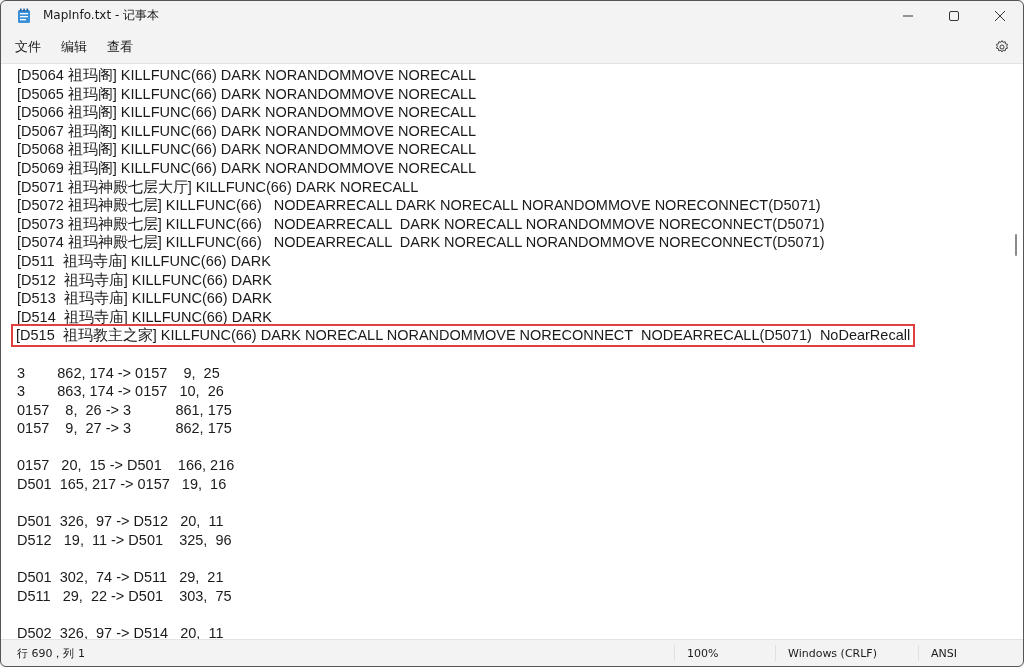 The width and height of the screenshot is (1024, 667). I want to click on text-line: [D512 祖玛寺庙] KILLFUNC(66) DARK, so click(144, 280).